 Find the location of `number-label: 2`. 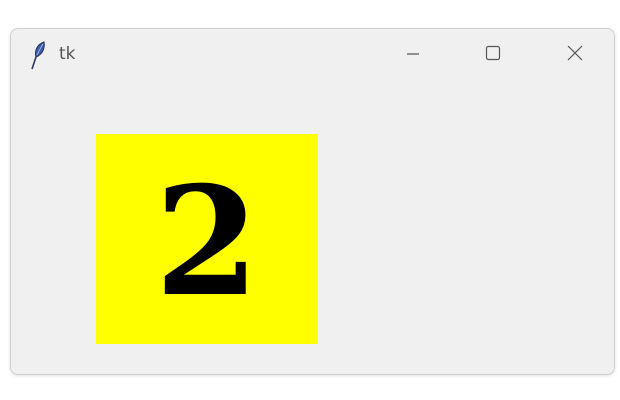

number-label: 2 is located at coordinates (207, 242).